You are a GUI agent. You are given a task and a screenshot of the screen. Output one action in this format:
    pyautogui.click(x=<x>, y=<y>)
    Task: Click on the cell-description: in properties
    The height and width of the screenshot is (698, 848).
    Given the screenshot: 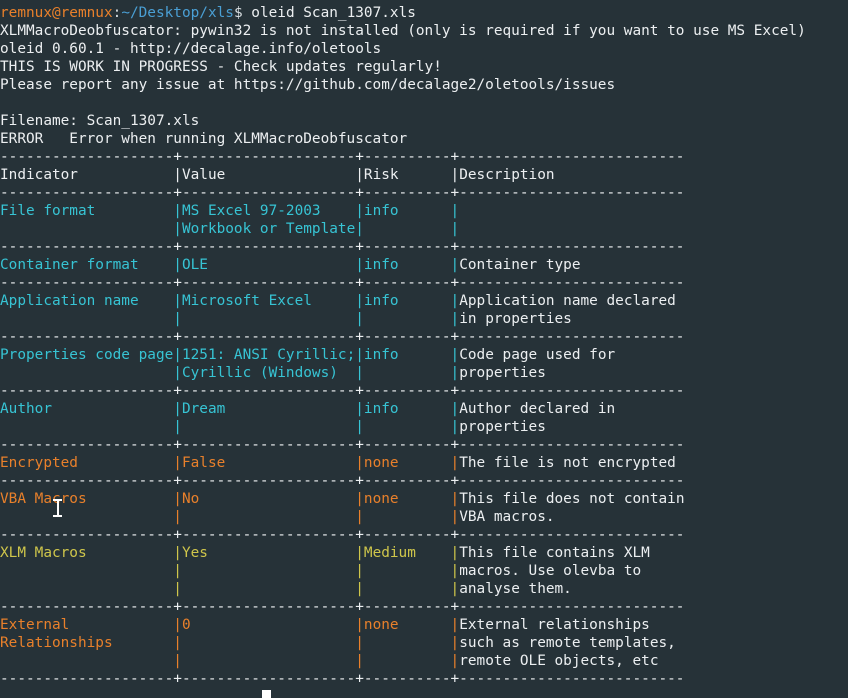 What is the action you would take?
    pyautogui.click(x=515, y=319)
    